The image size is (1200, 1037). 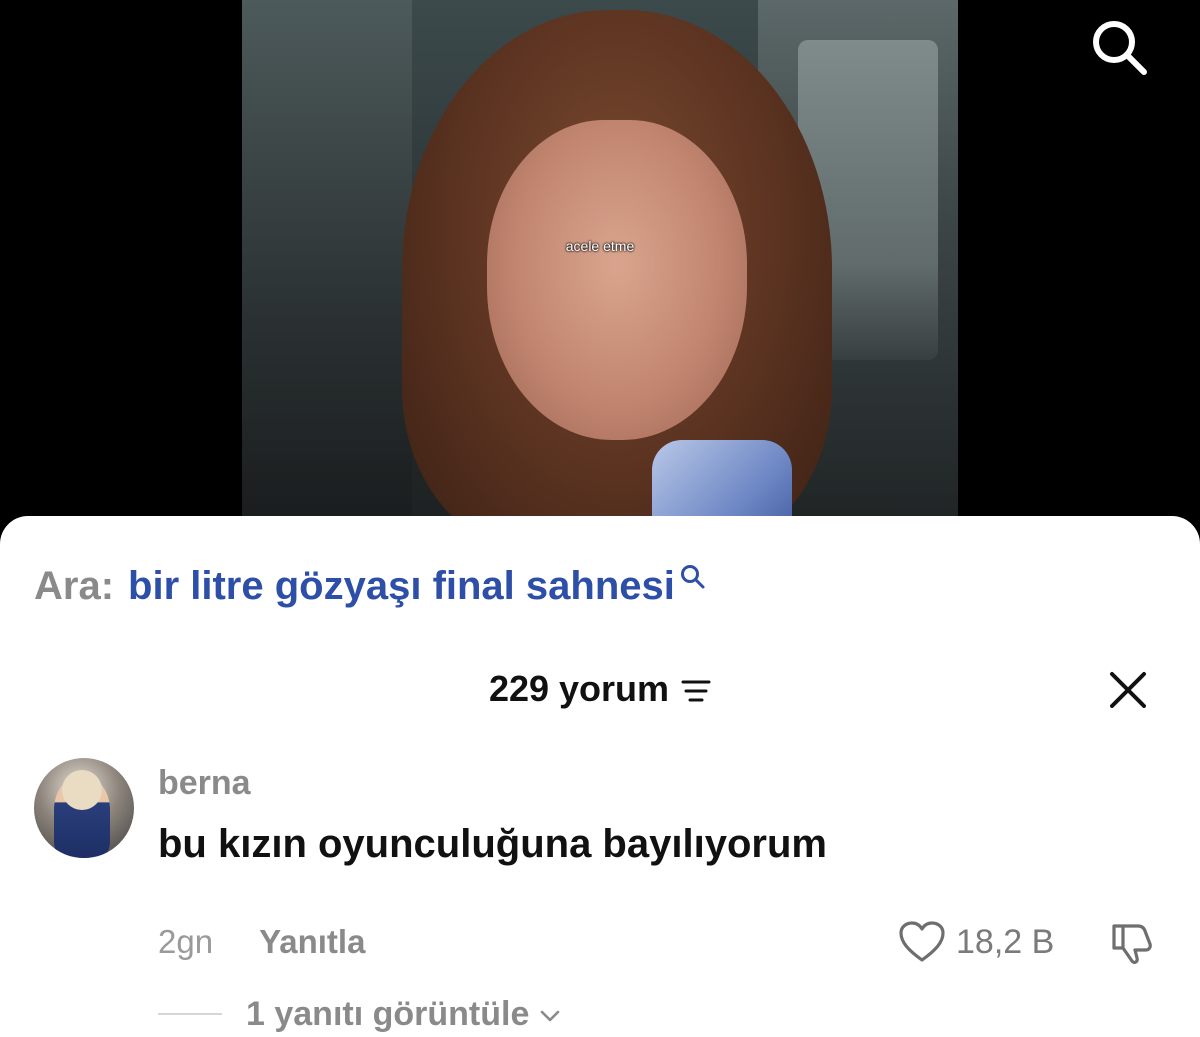 I want to click on like-button: 18,2 B, so click(x=976, y=942).